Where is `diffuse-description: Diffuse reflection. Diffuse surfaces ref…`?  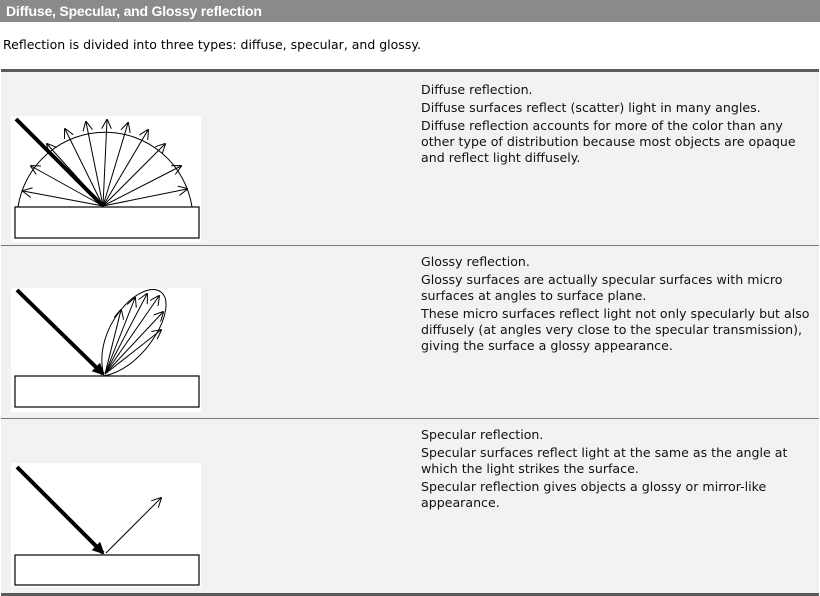 diffuse-description: Diffuse reflection. Diffuse surfaces ref… is located at coordinates (617, 125).